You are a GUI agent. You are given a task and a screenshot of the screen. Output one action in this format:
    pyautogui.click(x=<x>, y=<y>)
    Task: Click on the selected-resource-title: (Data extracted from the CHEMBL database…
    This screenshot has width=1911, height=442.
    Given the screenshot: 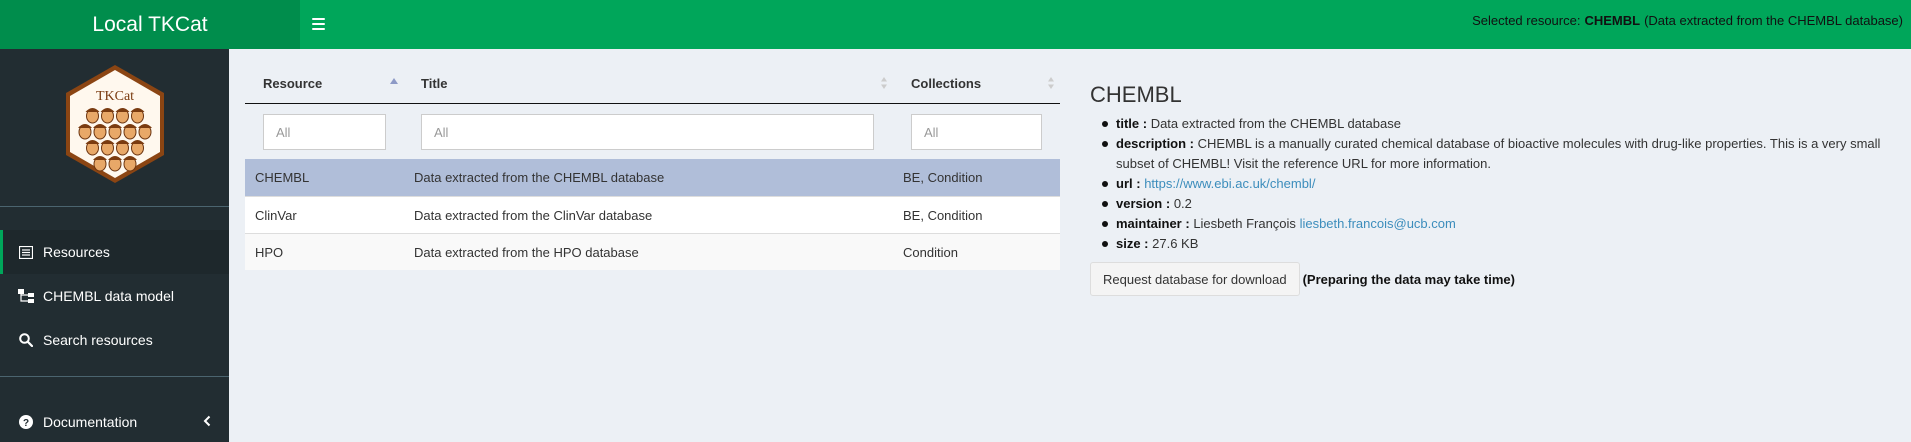 What is the action you would take?
    pyautogui.click(x=1773, y=20)
    